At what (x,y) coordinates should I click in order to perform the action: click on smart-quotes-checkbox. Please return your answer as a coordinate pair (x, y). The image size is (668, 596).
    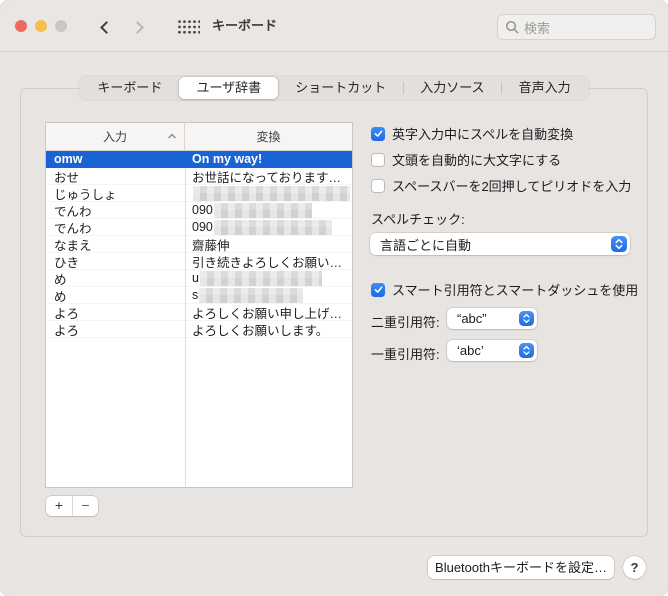
    Looking at the image, I should click on (378, 289).